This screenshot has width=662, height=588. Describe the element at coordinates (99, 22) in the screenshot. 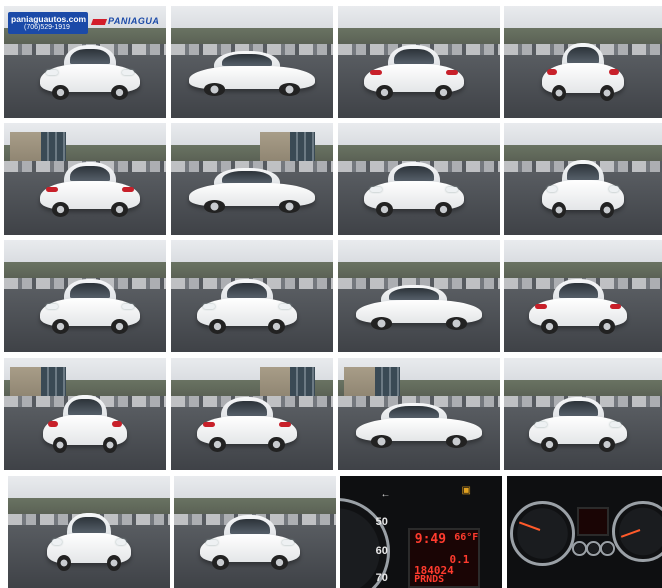

I see `brand-stripe` at that location.